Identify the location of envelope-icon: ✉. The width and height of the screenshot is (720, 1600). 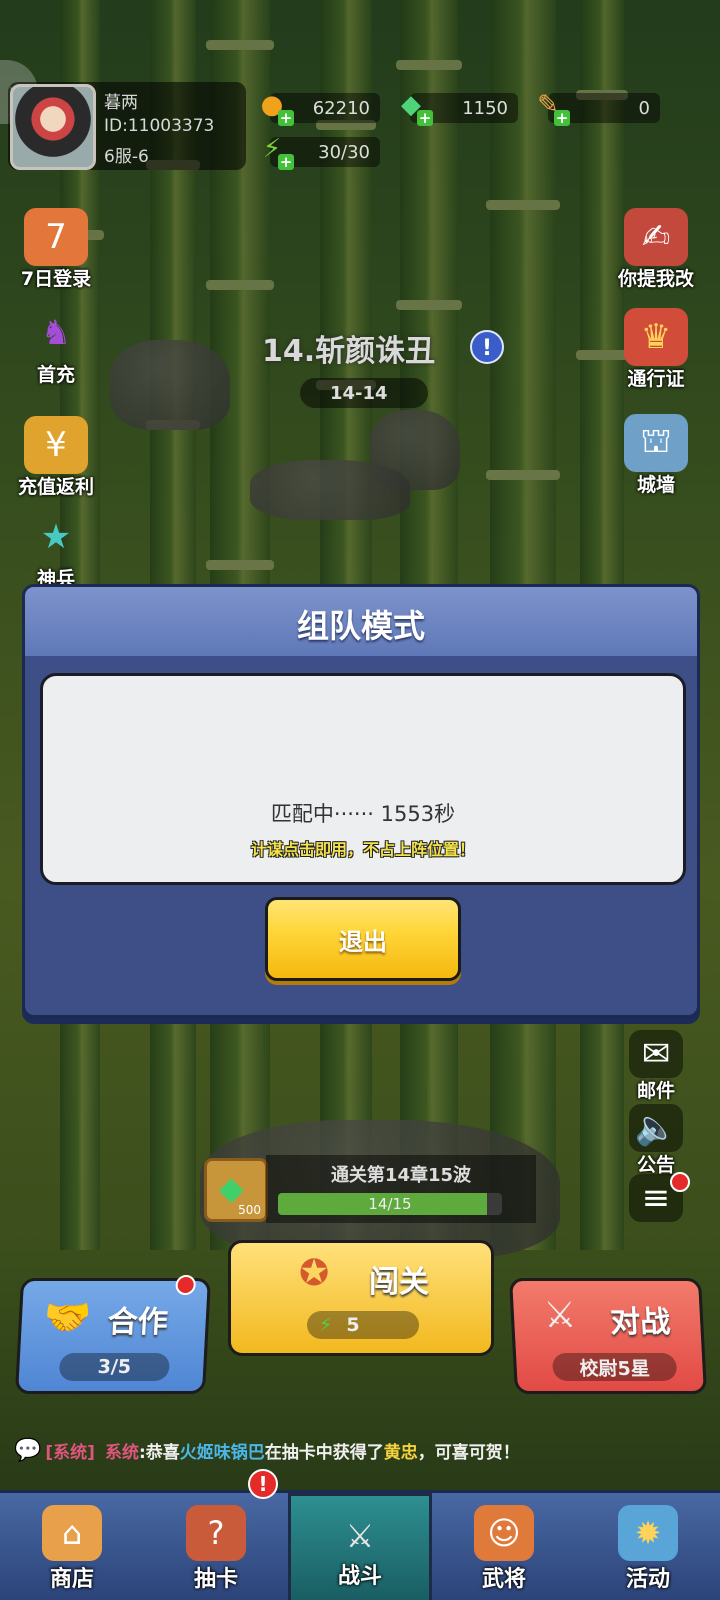
(656, 1054).